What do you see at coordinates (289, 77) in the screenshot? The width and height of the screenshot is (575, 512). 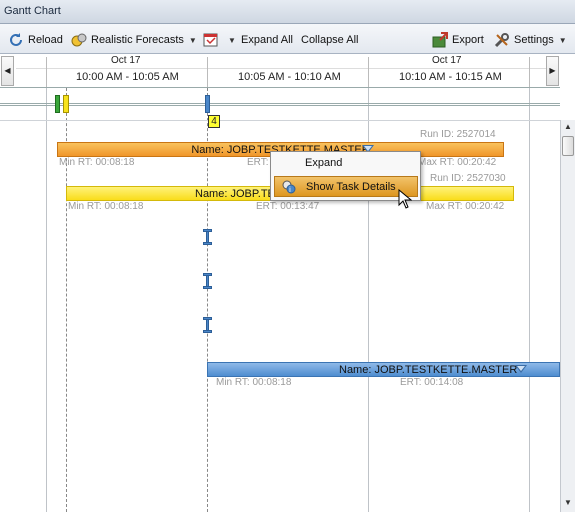 I see `time-slot-label: 10:05 AM - 10:10 AM` at bounding box center [289, 77].